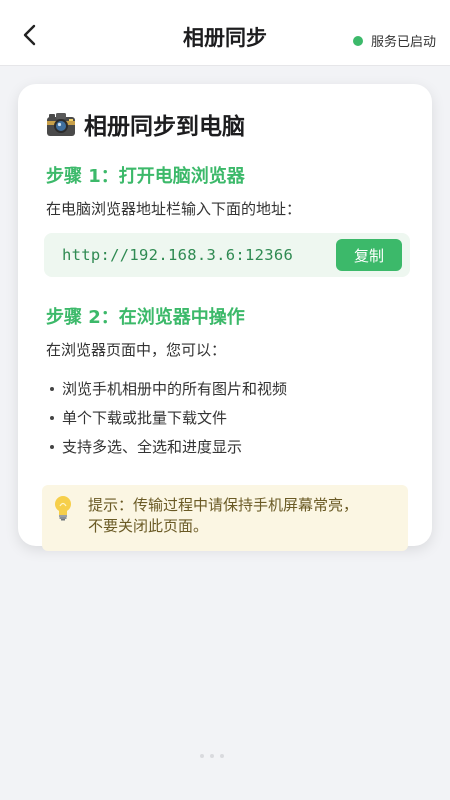 This screenshot has height=800, width=450. Describe the element at coordinates (145, 176) in the screenshot. I see `step1-title: 步骤 1：打开电脑浏览器` at that location.